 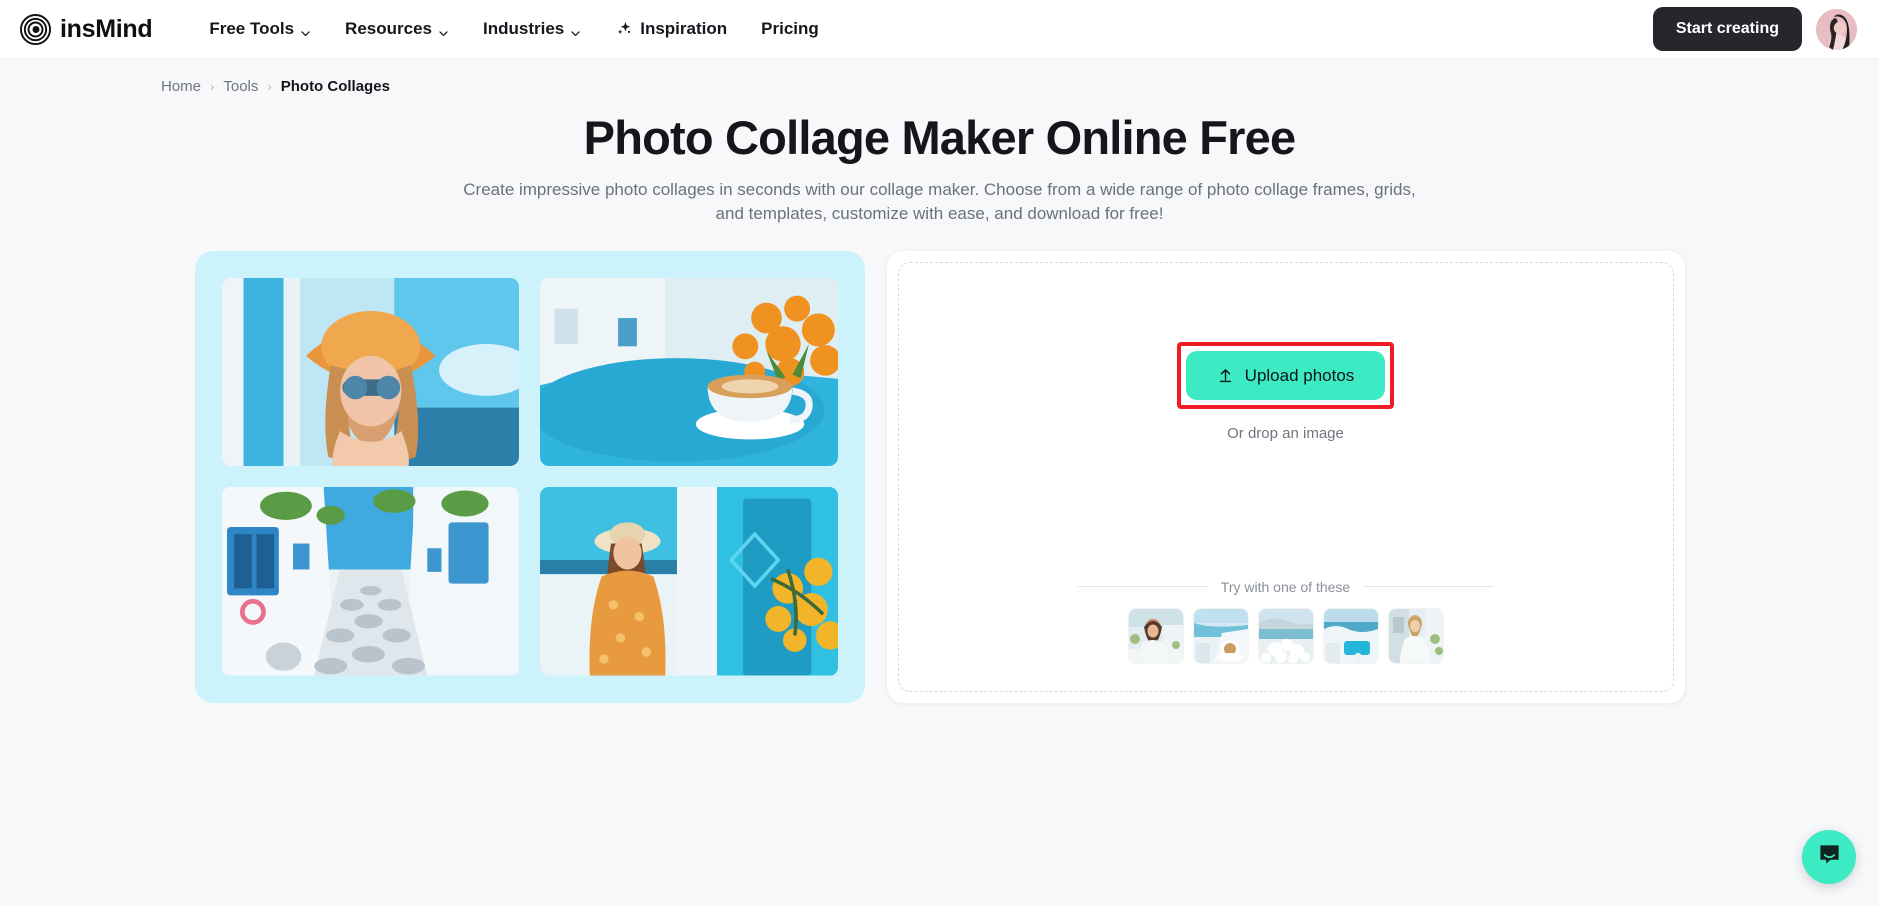 I want to click on breadcrumb-item-tools: Tools, so click(x=240, y=86).